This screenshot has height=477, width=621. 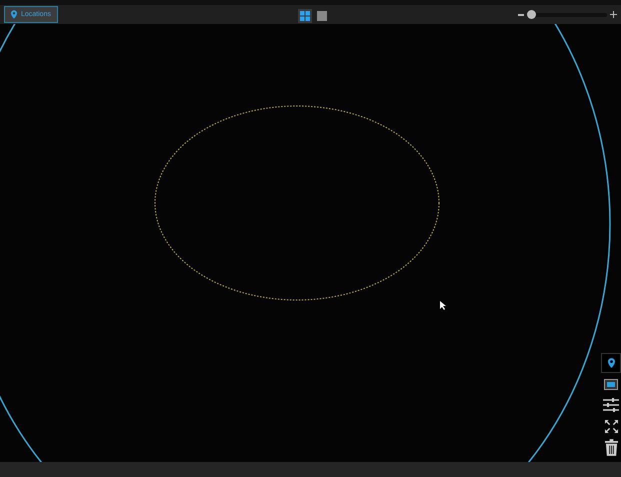 I want to click on settings-button, so click(x=611, y=405).